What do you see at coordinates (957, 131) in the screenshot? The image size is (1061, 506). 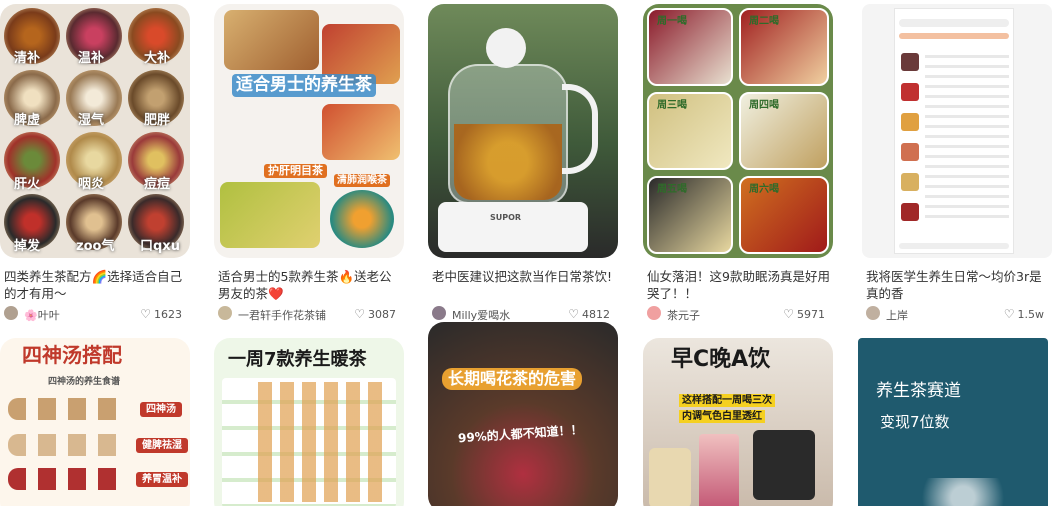 I see `card-thumbnail` at bounding box center [957, 131].